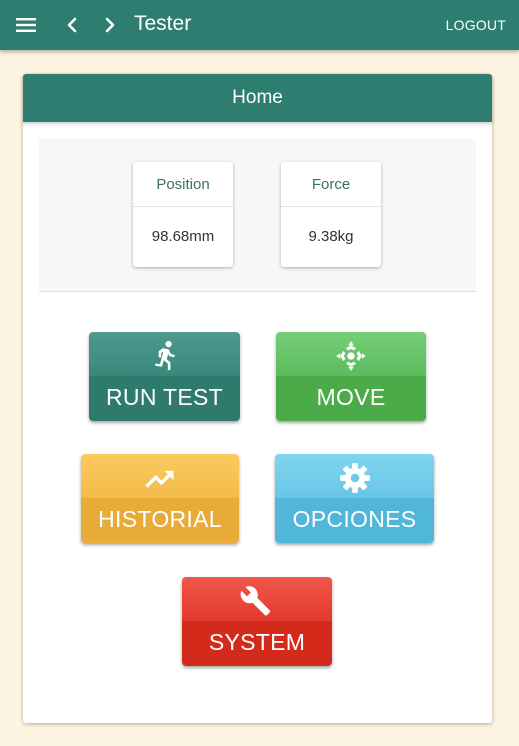 The image size is (519, 746). Describe the element at coordinates (255, 601) in the screenshot. I see `wrench-icon` at that location.